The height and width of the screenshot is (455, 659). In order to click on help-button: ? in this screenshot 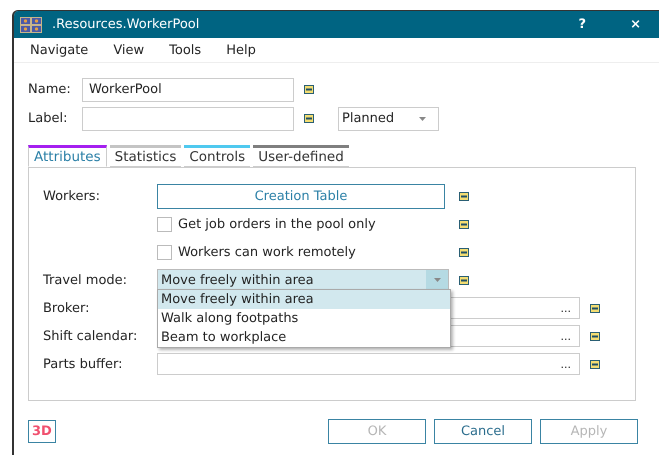, I will do `click(582, 24)`.